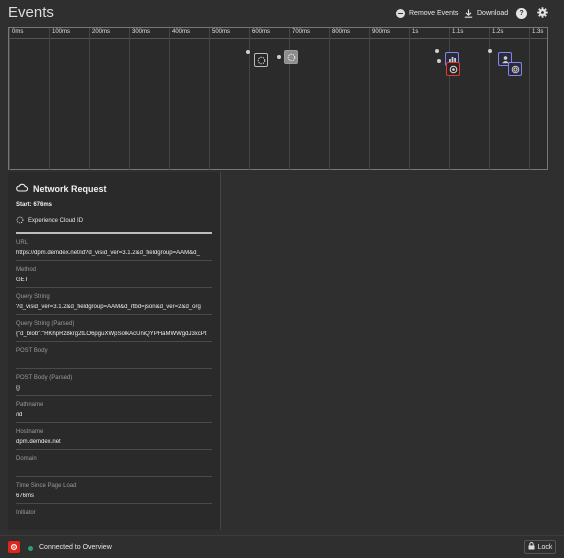 The image size is (564, 558). What do you see at coordinates (18, 32) in the screenshot?
I see `tick-label: 0ms` at bounding box center [18, 32].